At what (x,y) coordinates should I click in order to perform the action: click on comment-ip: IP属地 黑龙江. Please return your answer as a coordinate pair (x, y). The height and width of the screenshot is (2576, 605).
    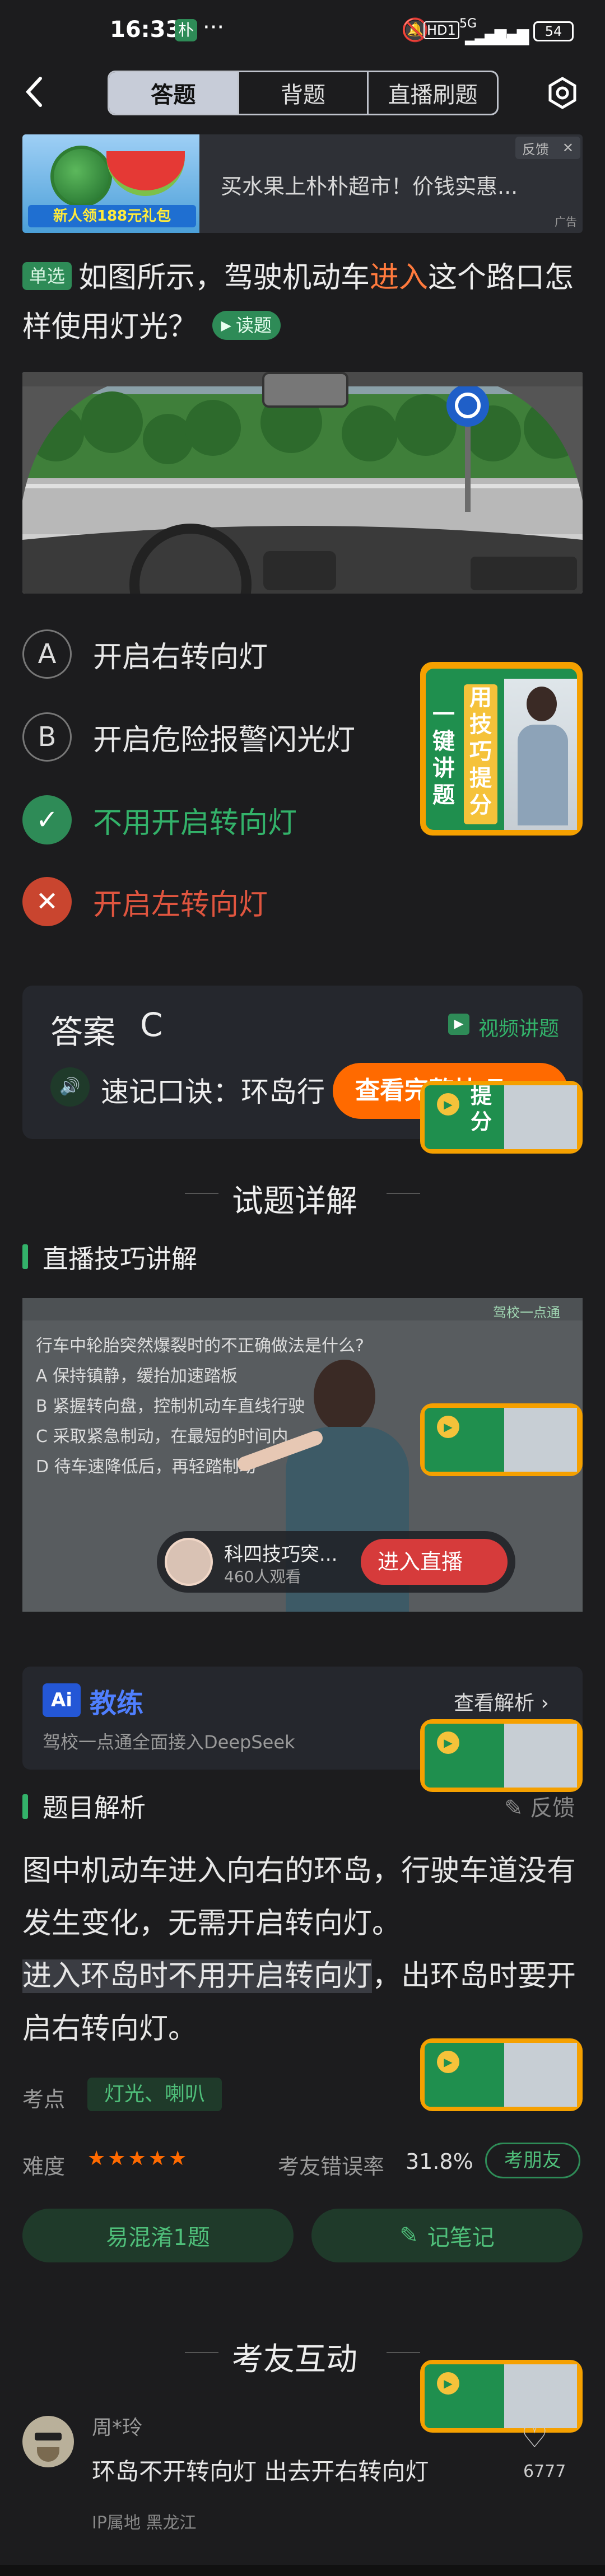
    Looking at the image, I should click on (145, 2523).